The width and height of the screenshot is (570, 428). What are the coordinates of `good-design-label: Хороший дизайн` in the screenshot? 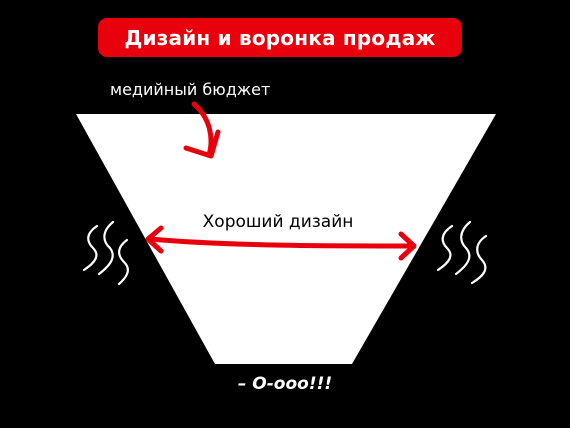 It's located at (278, 222).